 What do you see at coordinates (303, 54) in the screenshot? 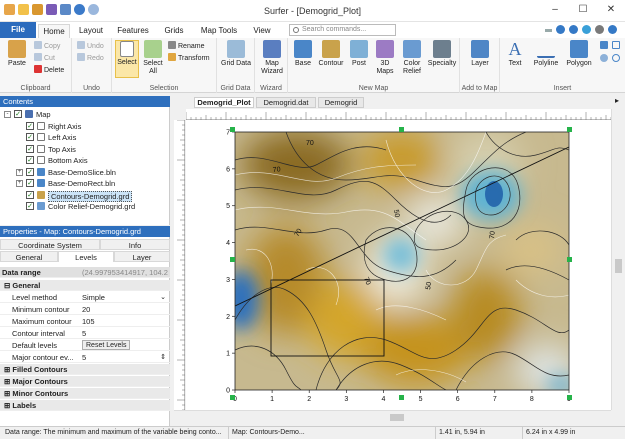
I see `base-map-button: Base` at bounding box center [303, 54].